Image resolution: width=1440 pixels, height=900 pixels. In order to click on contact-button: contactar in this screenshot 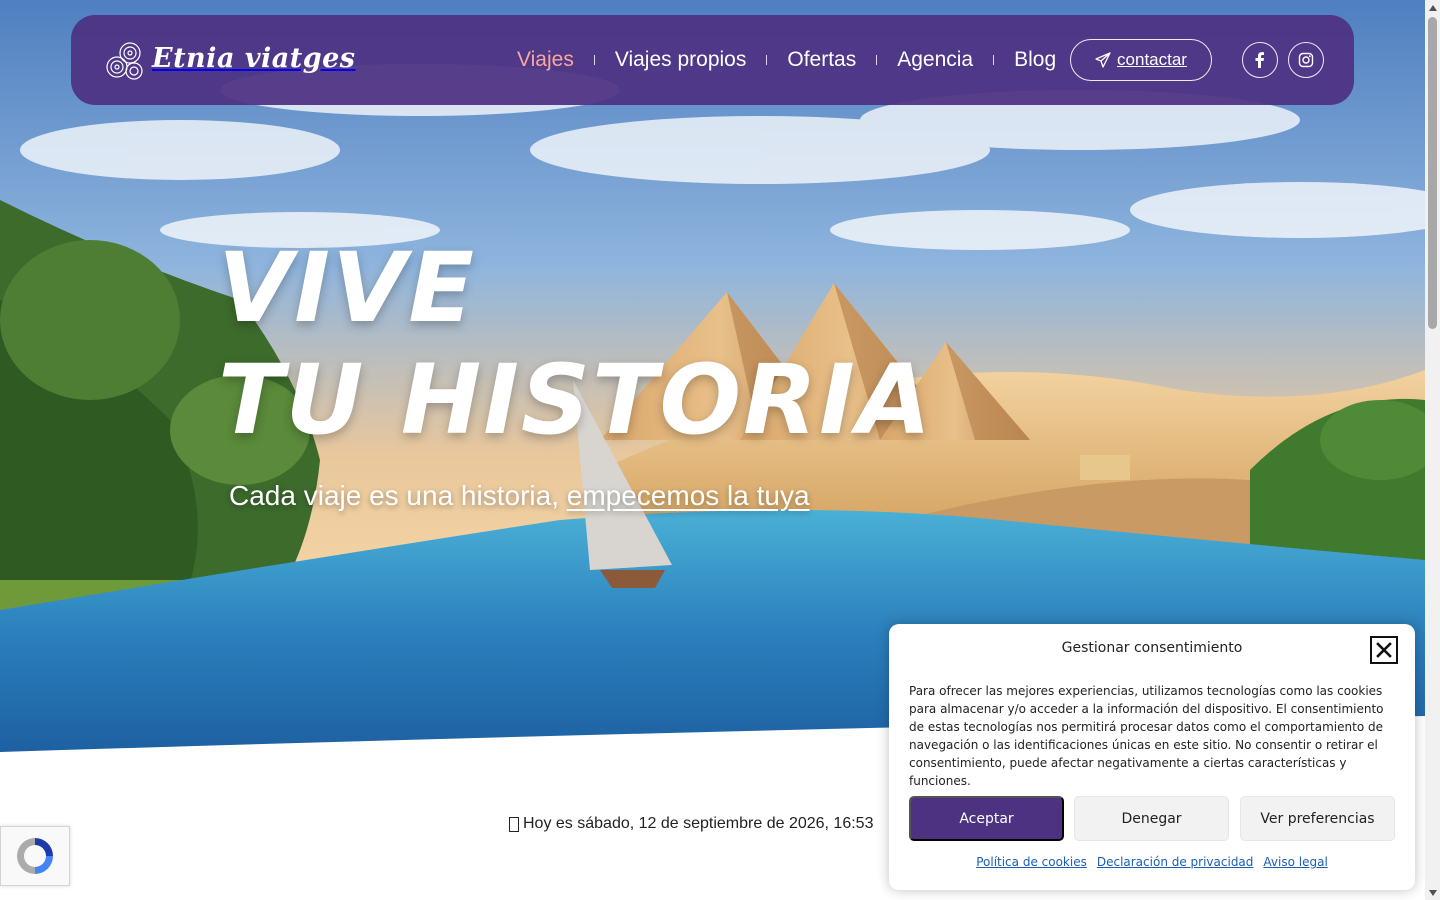, I will do `click(1141, 60)`.